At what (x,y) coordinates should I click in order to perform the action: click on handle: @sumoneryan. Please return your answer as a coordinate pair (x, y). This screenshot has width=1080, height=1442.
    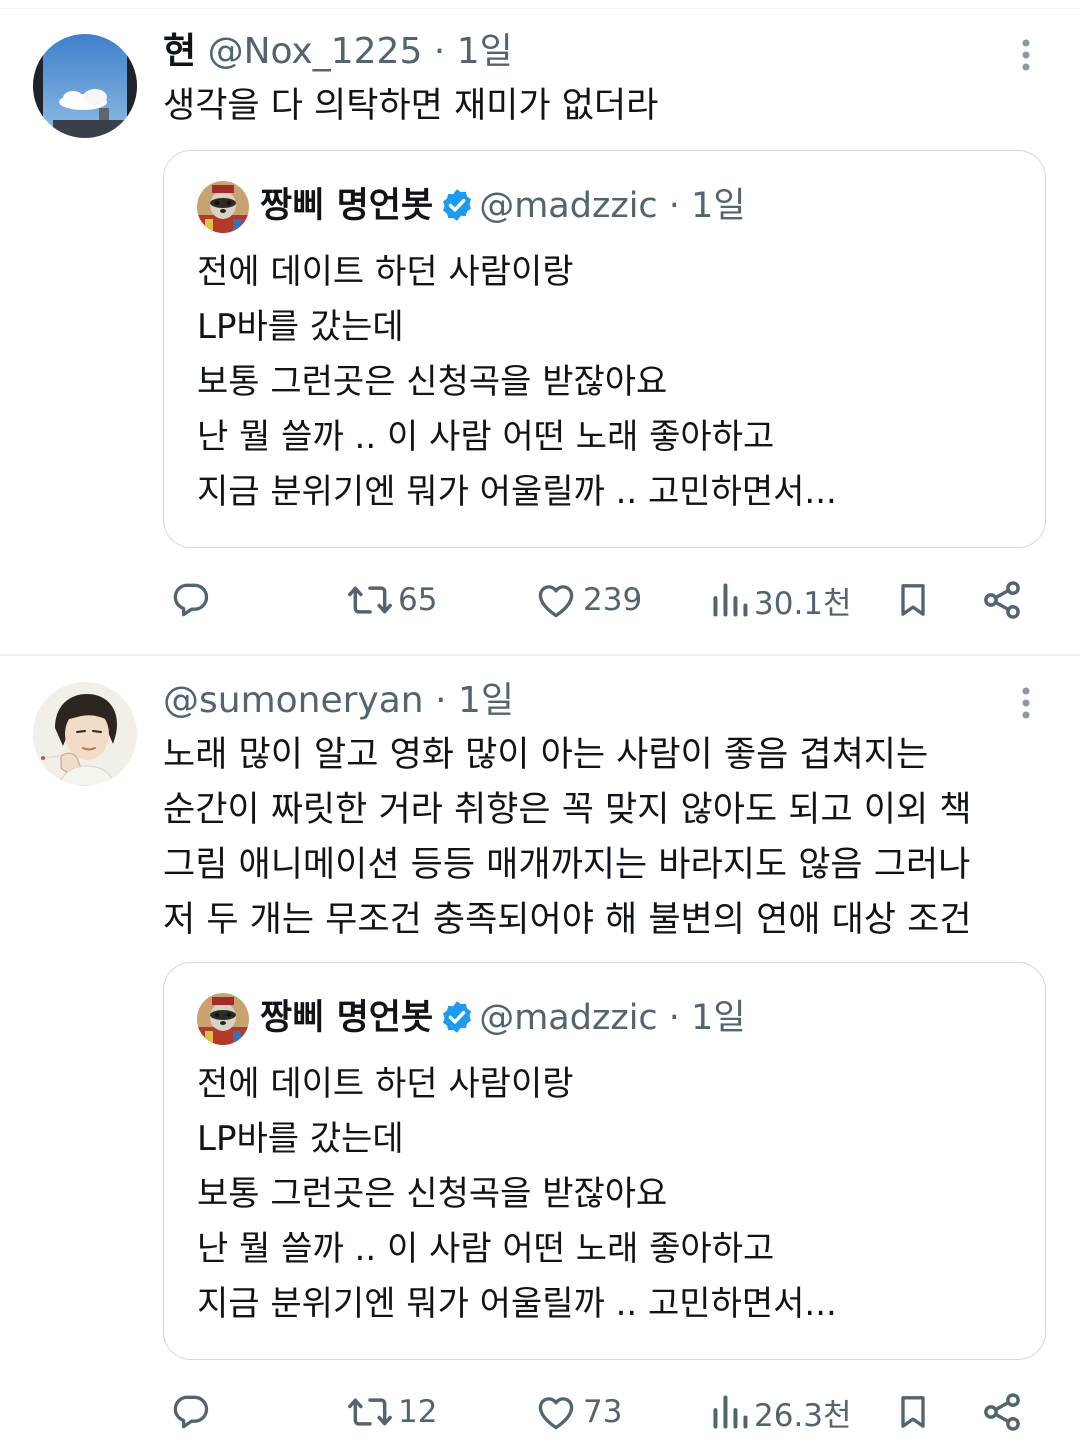
    Looking at the image, I should click on (293, 700).